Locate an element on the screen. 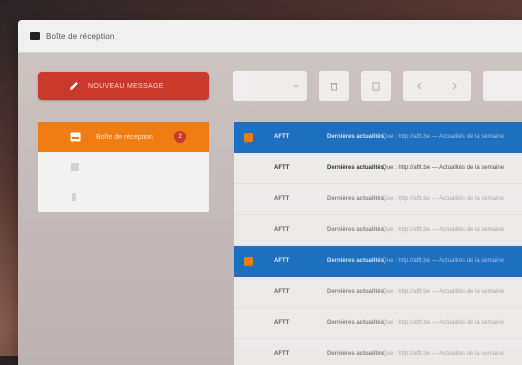 The height and width of the screenshot is (365, 522). unread-count-badge: 2 is located at coordinates (180, 137).